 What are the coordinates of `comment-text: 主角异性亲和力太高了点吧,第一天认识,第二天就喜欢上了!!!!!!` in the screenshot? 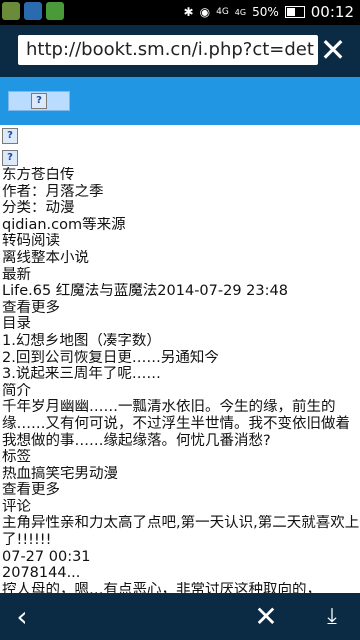 It's located at (181, 532).